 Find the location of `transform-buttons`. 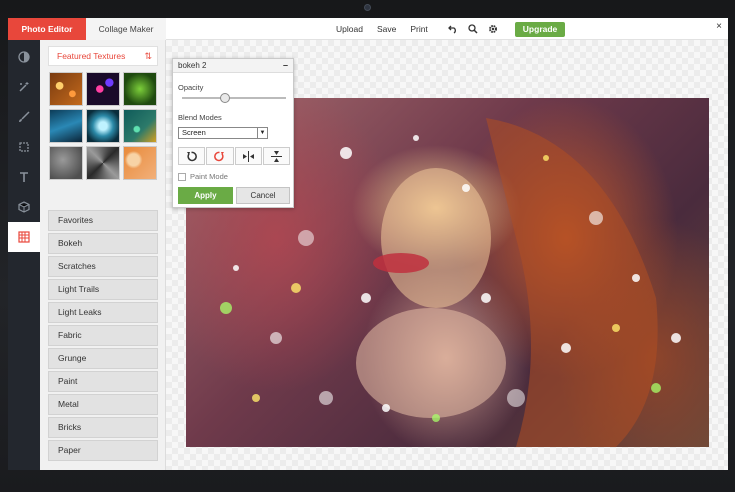

transform-buttons is located at coordinates (234, 156).